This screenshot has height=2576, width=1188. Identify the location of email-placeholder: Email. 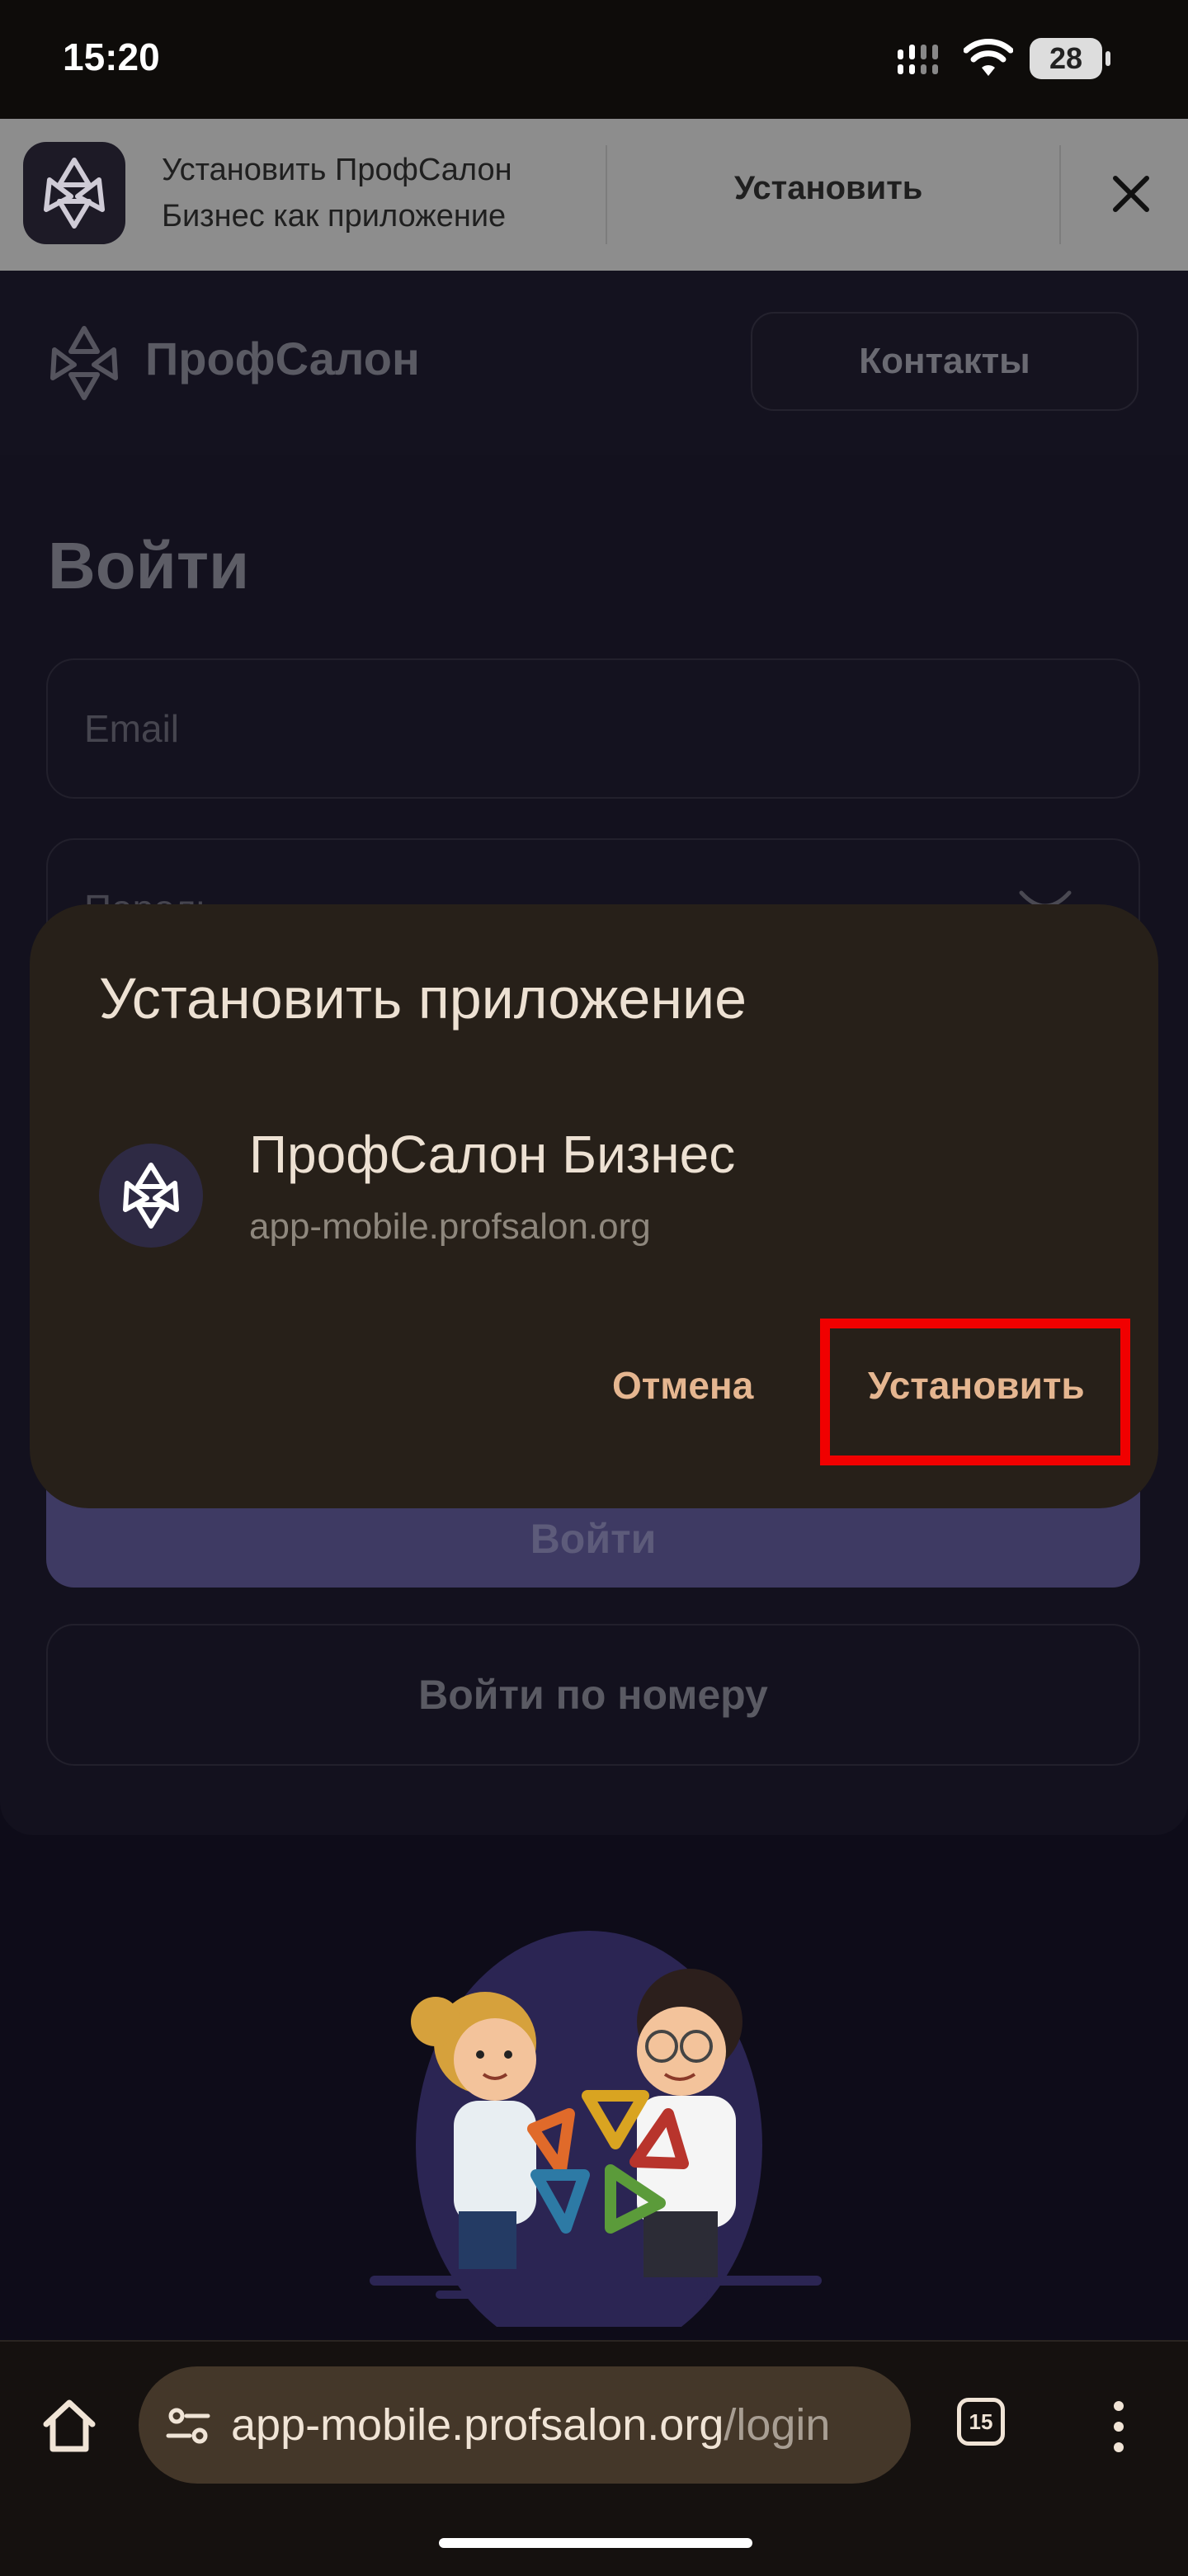
(132, 728).